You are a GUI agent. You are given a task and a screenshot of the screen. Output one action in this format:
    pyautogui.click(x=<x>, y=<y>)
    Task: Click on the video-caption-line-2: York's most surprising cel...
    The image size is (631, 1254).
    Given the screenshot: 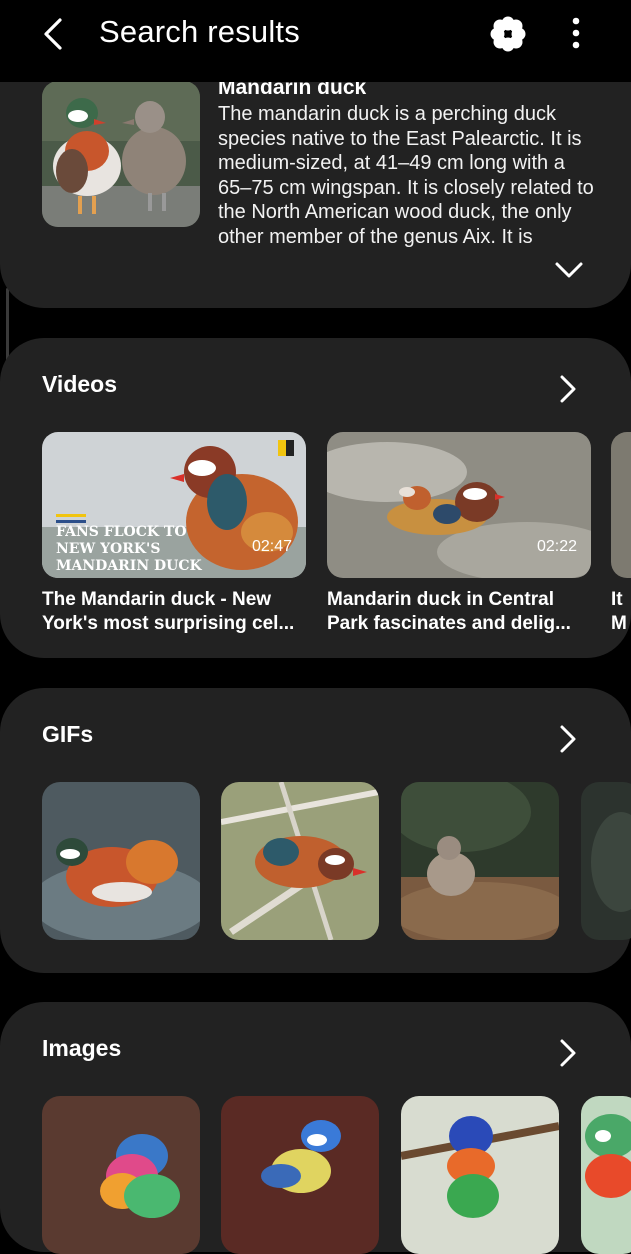 What is the action you would take?
    pyautogui.click(x=168, y=623)
    